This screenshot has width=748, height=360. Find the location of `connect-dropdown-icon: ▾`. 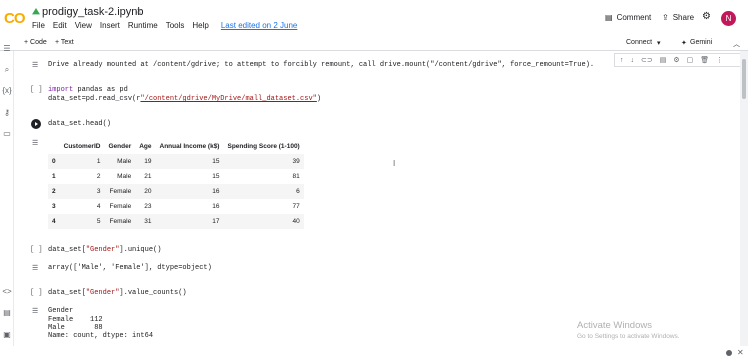

connect-dropdown-icon: ▾ is located at coordinates (659, 43).